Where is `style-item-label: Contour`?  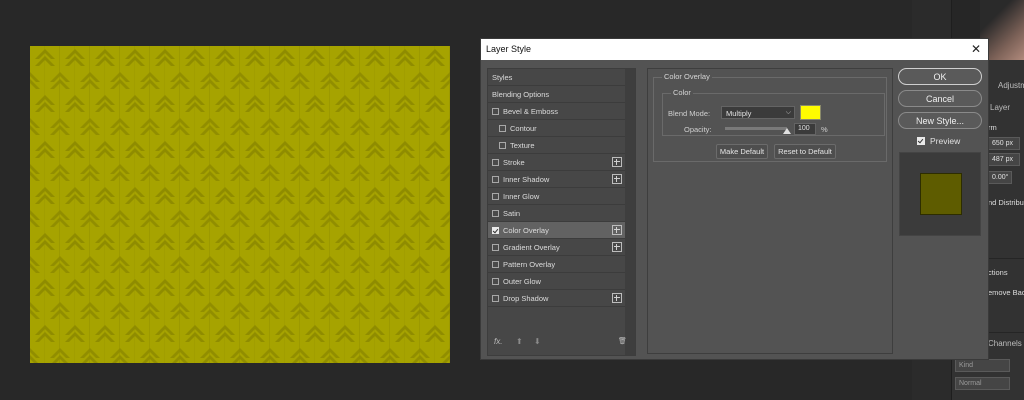
style-item-label: Contour is located at coordinates (523, 128).